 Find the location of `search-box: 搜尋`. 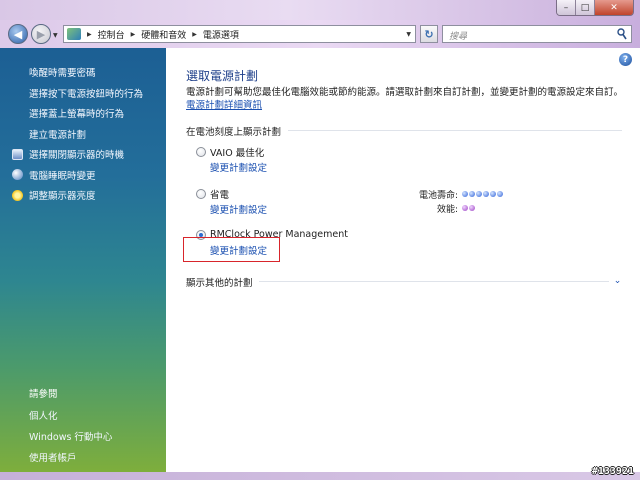

search-box: 搜尋 is located at coordinates (537, 34).